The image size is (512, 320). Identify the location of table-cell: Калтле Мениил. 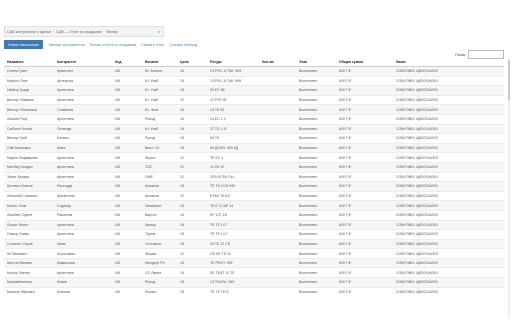
(29, 262).